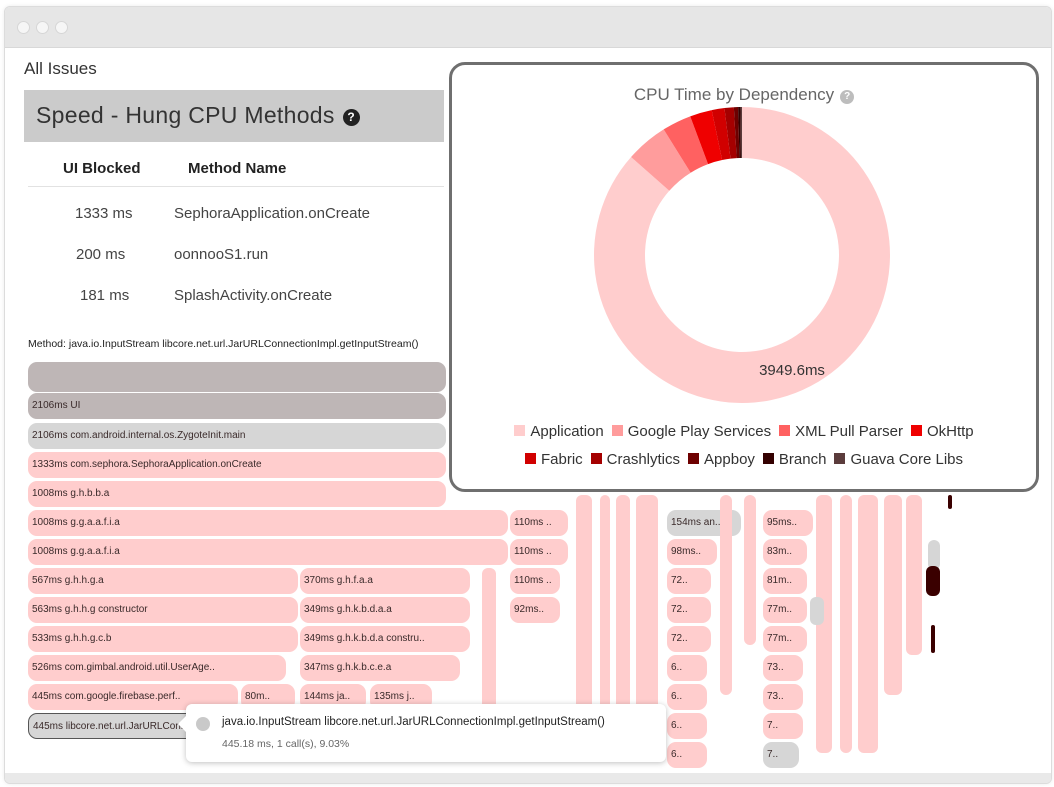 This screenshot has width=1054, height=787. Describe the element at coordinates (643, 459) in the screenshot. I see `legend-label: Crashlytics` at that location.